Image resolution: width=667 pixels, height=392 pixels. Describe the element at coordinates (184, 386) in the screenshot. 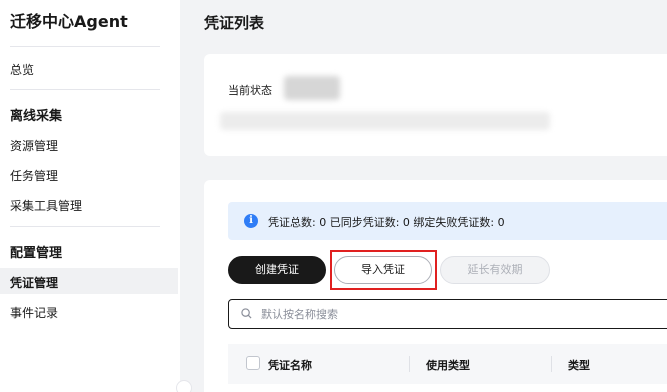

I see `sidebar-collapse-handle` at that location.